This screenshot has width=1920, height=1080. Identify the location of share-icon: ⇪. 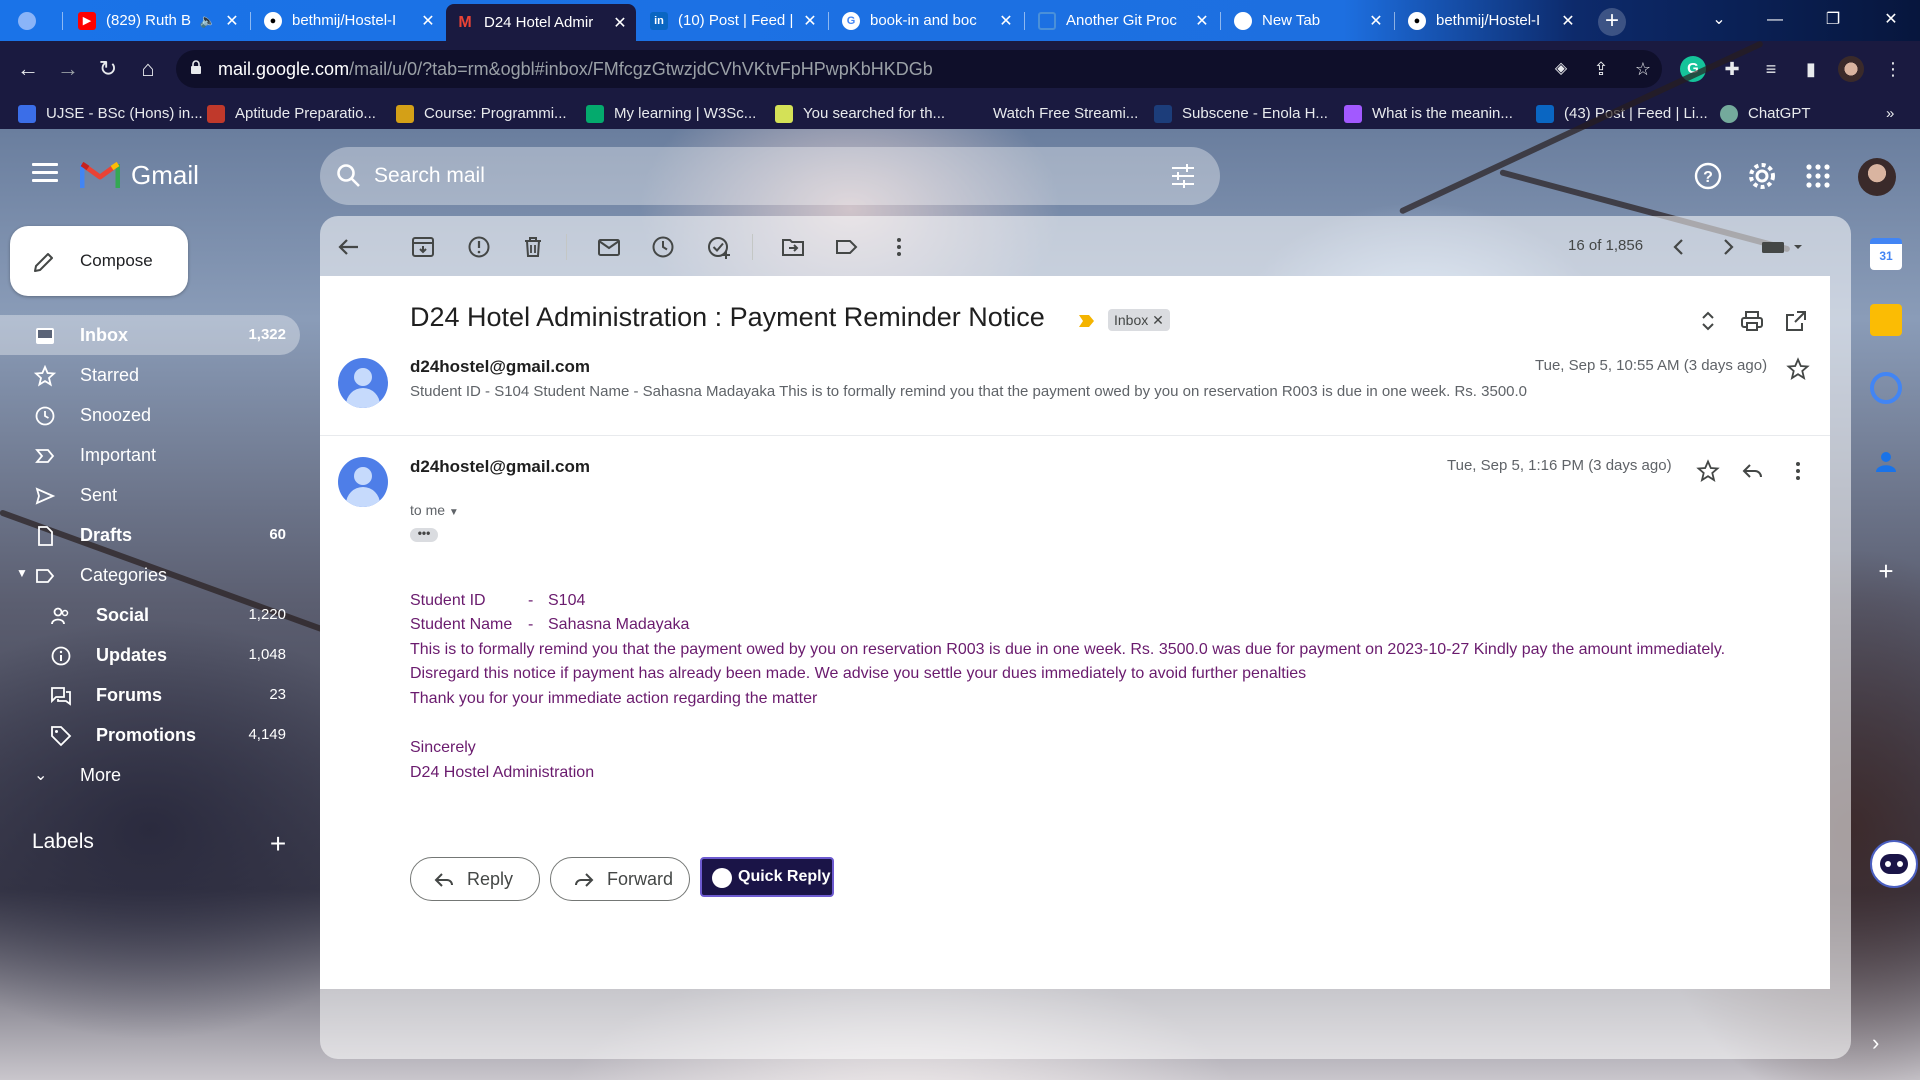
(1601, 69).